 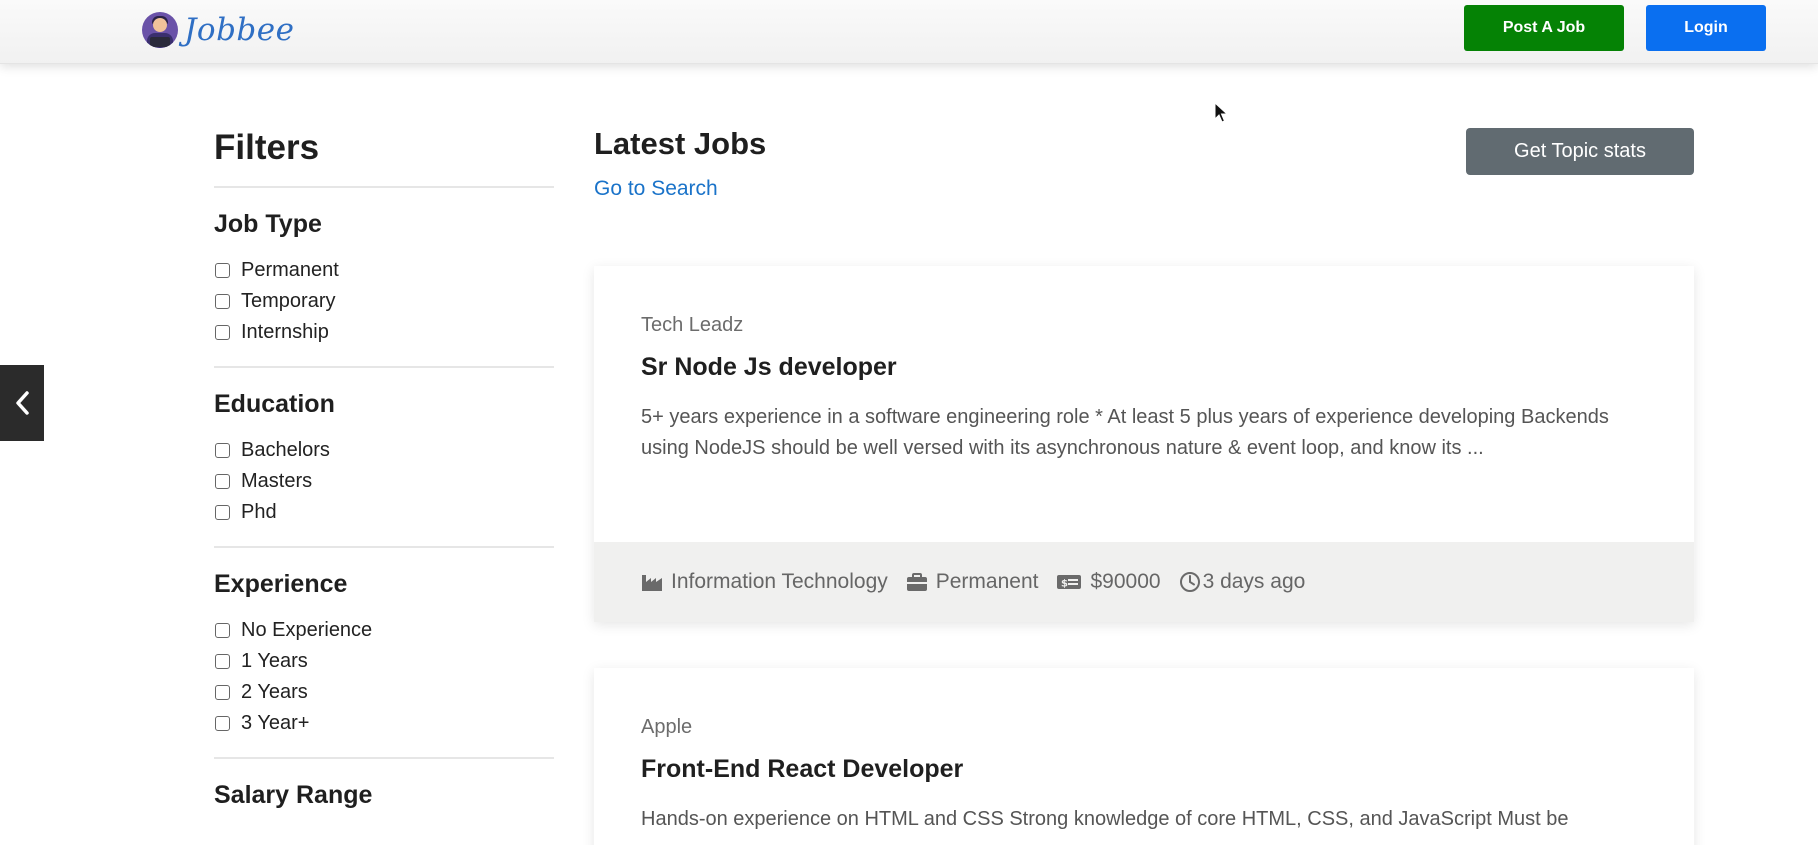 I want to click on checkbox-label: Bachelors, so click(x=285, y=450).